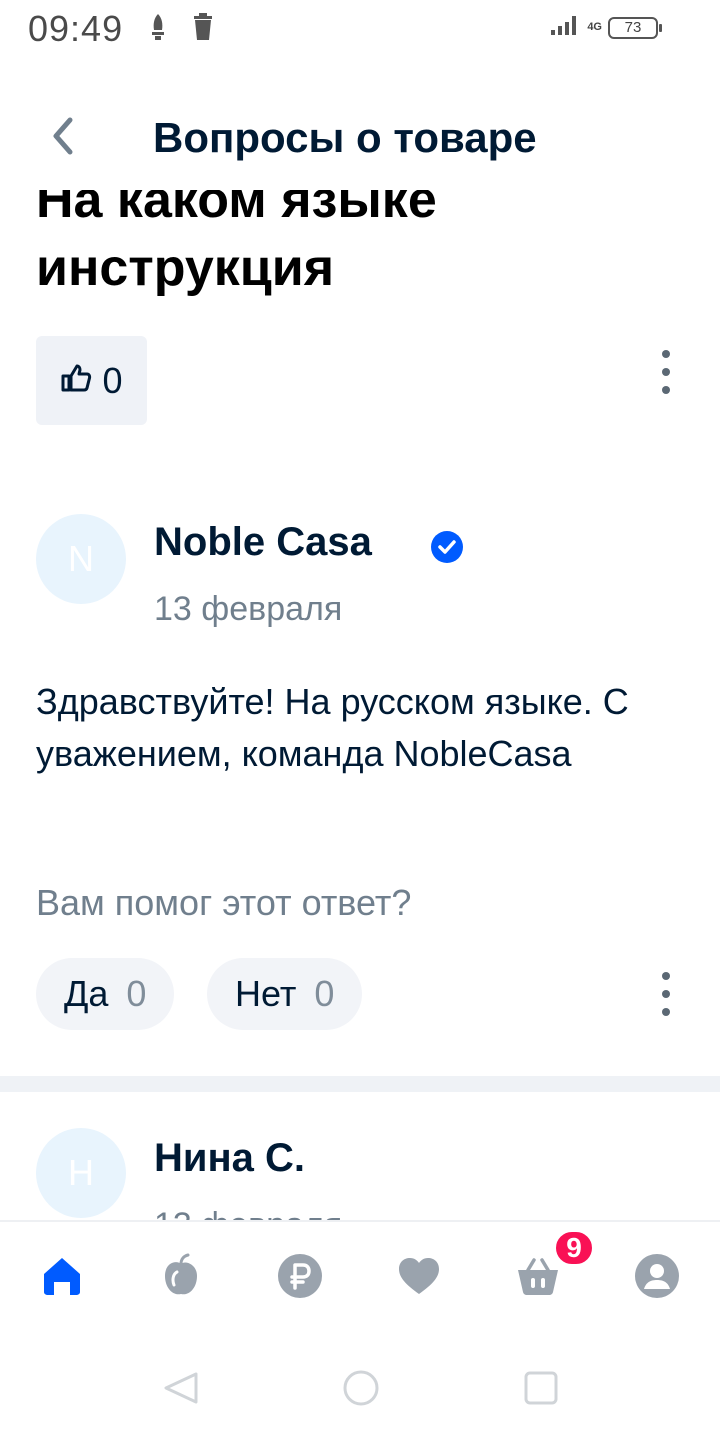 This screenshot has height=1440, width=720. Describe the element at coordinates (81, 559) in the screenshot. I see `avatar: N` at that location.